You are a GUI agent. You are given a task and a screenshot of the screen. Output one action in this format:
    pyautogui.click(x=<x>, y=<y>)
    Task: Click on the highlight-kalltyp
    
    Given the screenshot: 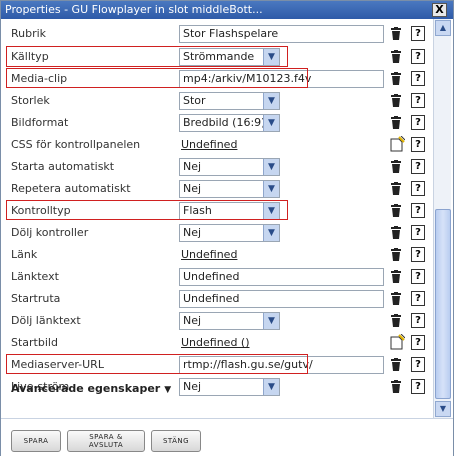 What is the action you would take?
    pyautogui.click(x=147, y=56)
    